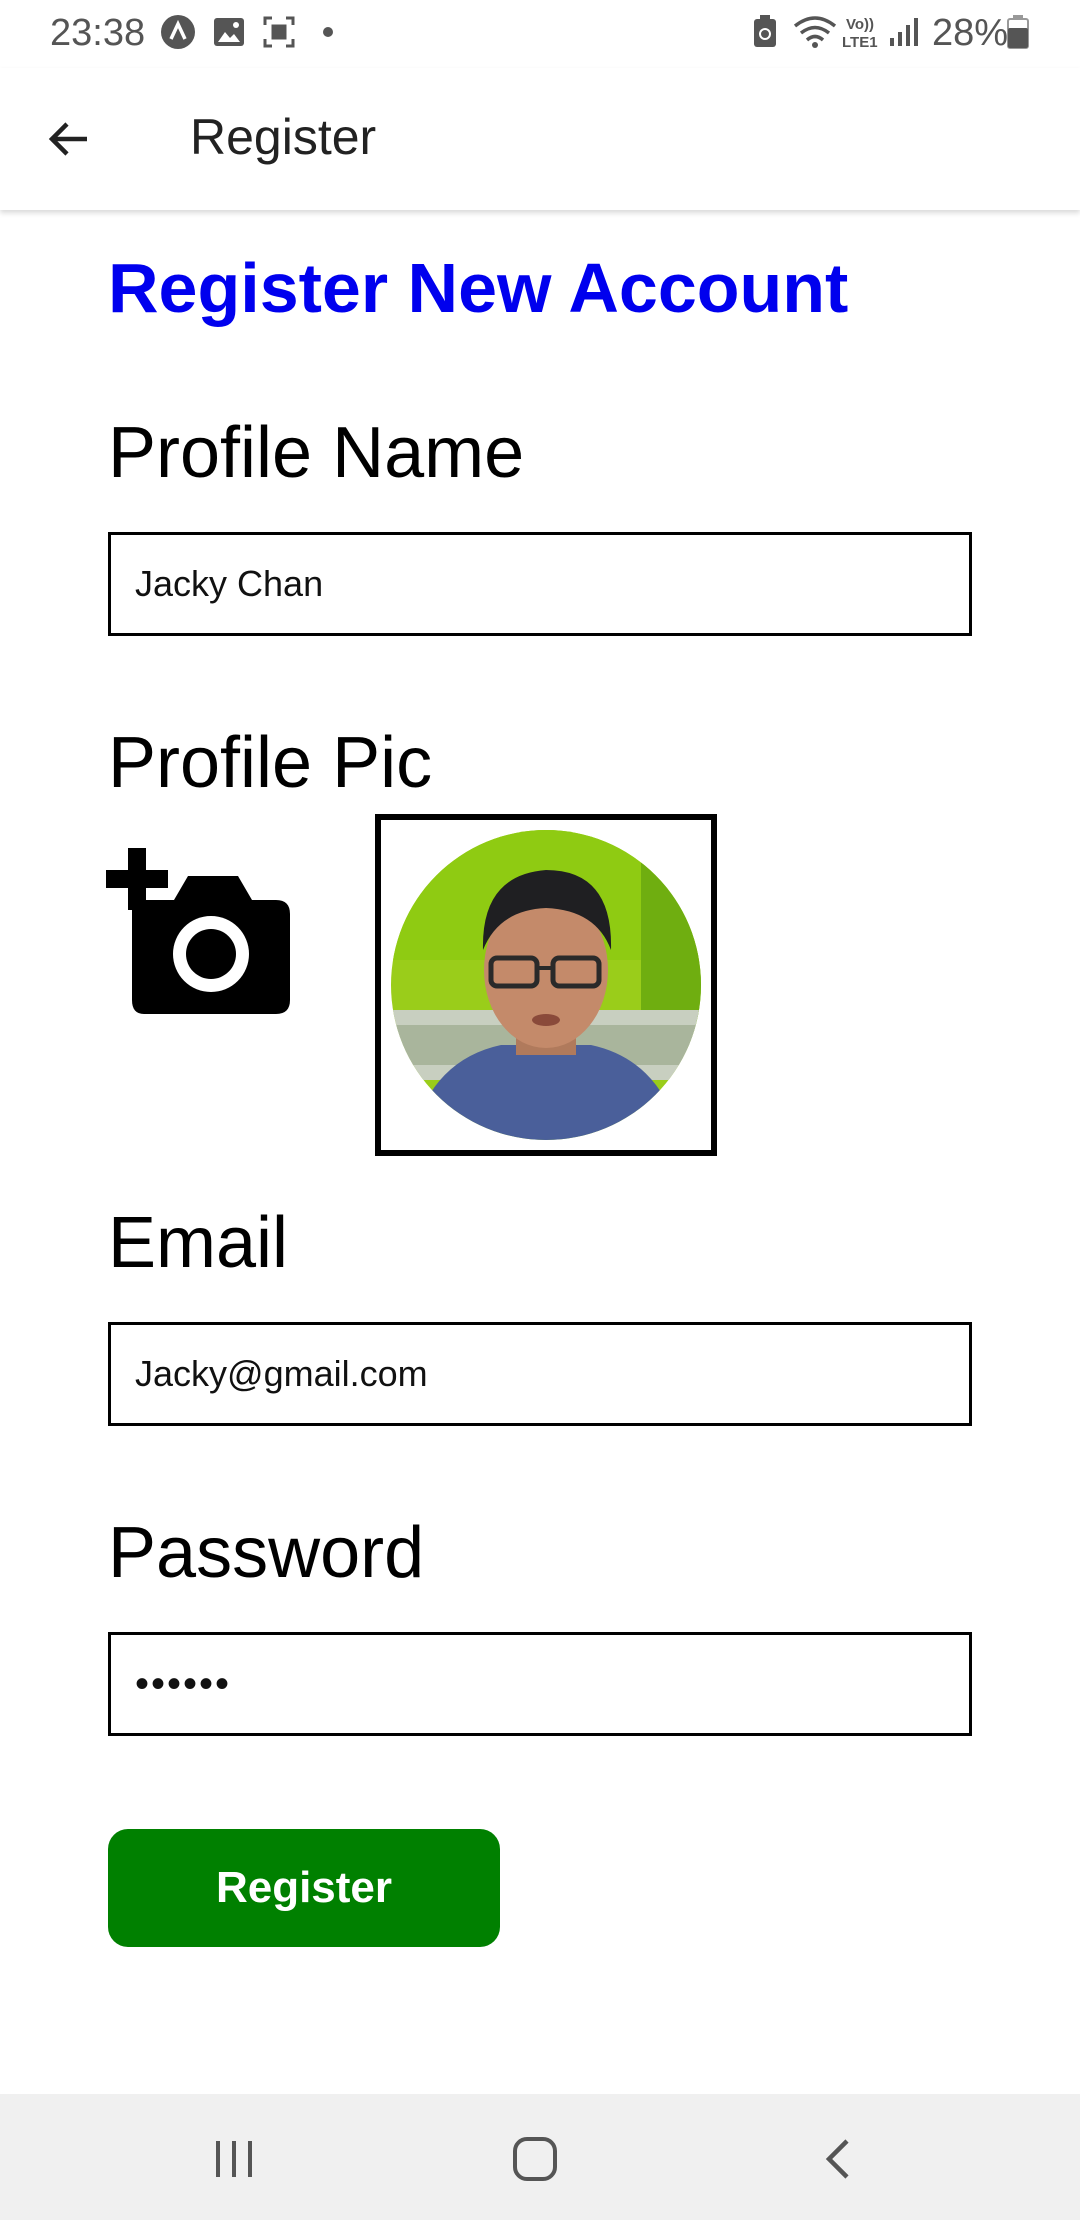  Describe the element at coordinates (178, 32) in the screenshot. I see `assistant-icon` at that location.